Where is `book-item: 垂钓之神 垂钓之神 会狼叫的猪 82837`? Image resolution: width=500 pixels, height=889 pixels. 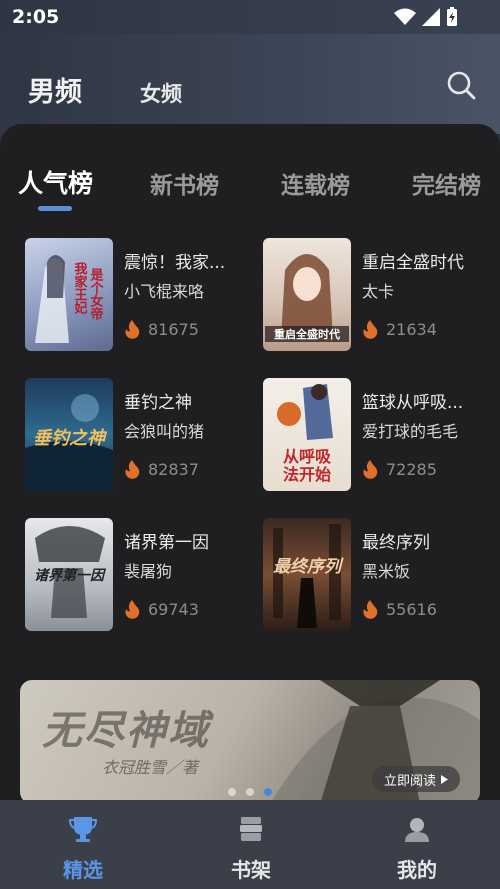 book-item: 垂钓之神 垂钓之神 会狼叫的猪 82837 is located at coordinates (140, 436).